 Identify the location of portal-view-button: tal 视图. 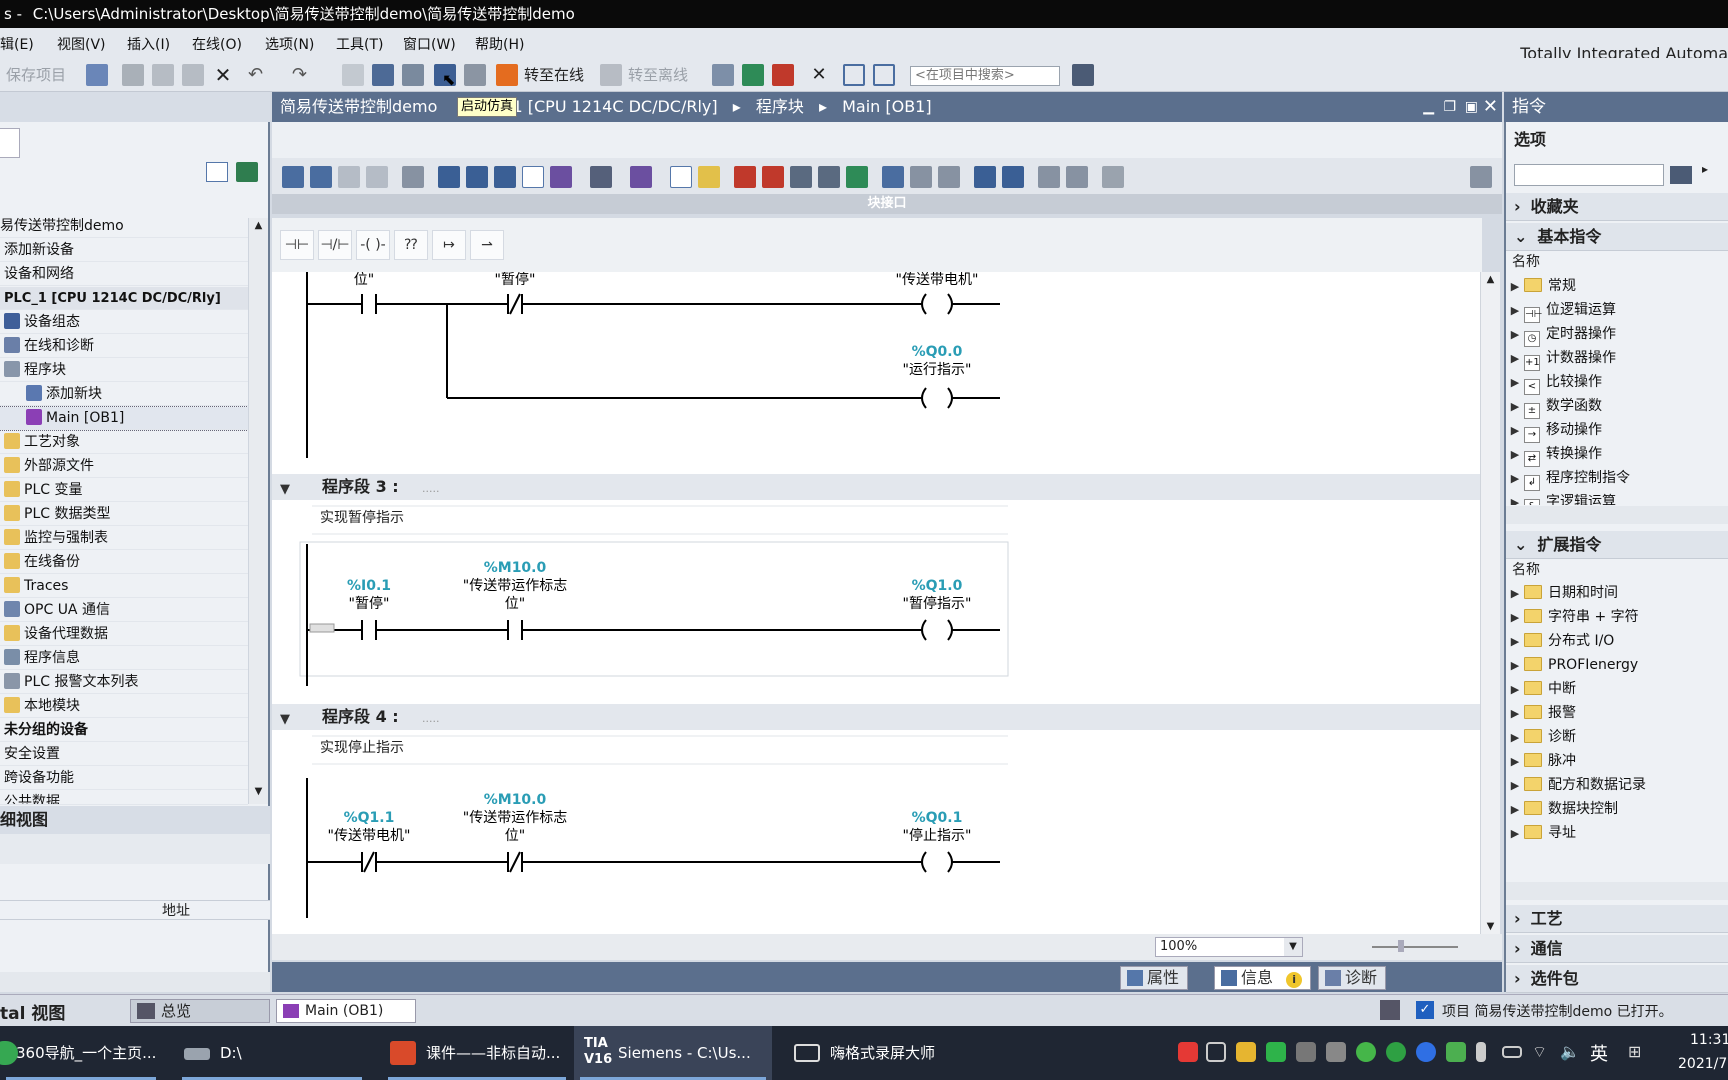
(32, 1011).